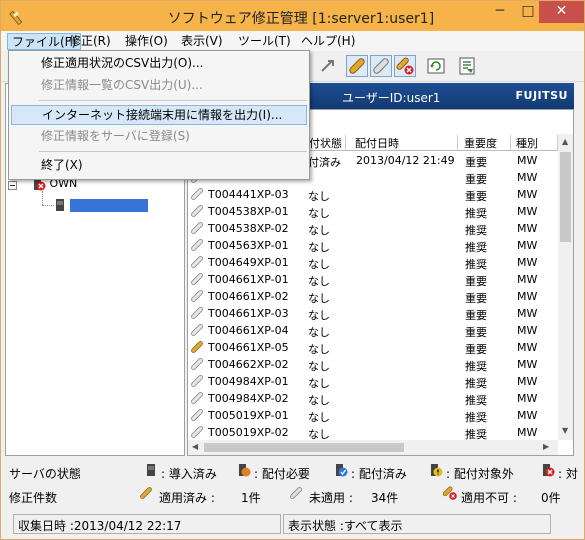  What do you see at coordinates (450, 493) in the screenshot?
I see `not-applicable-icon` at bounding box center [450, 493].